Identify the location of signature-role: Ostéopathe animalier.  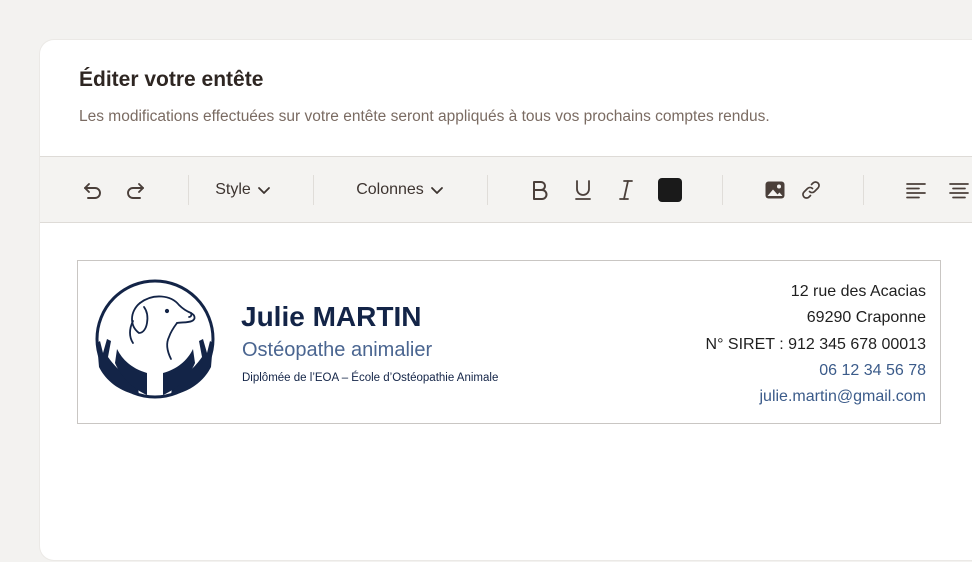
(337, 350).